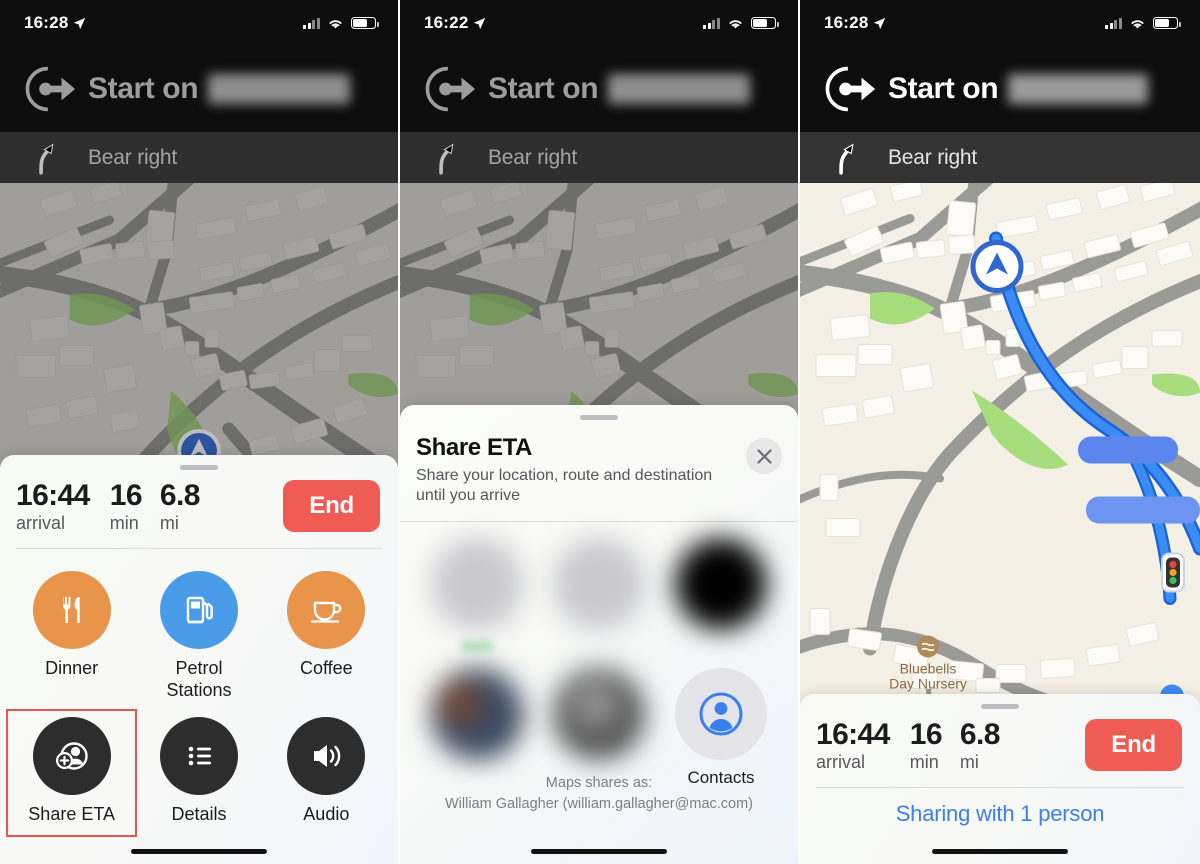  I want to click on svg-text: Day Nursery, so click(928, 684).